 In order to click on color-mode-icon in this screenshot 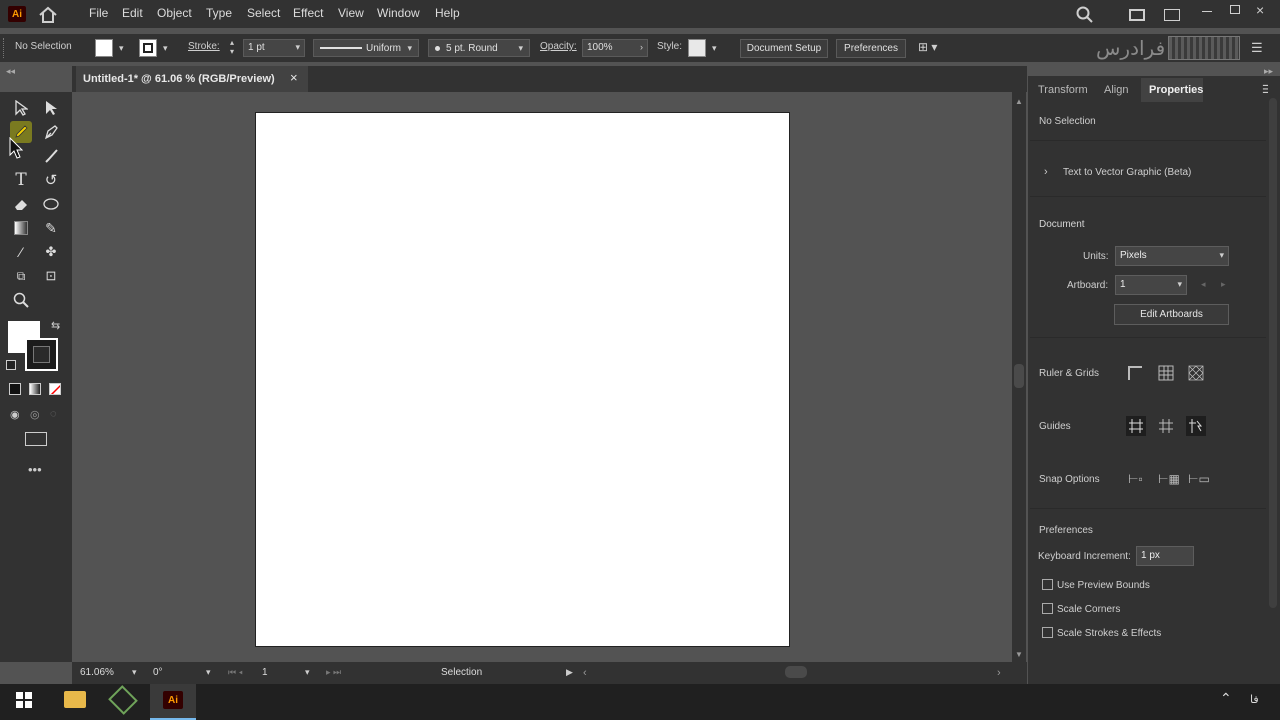, I will do `click(15, 389)`.